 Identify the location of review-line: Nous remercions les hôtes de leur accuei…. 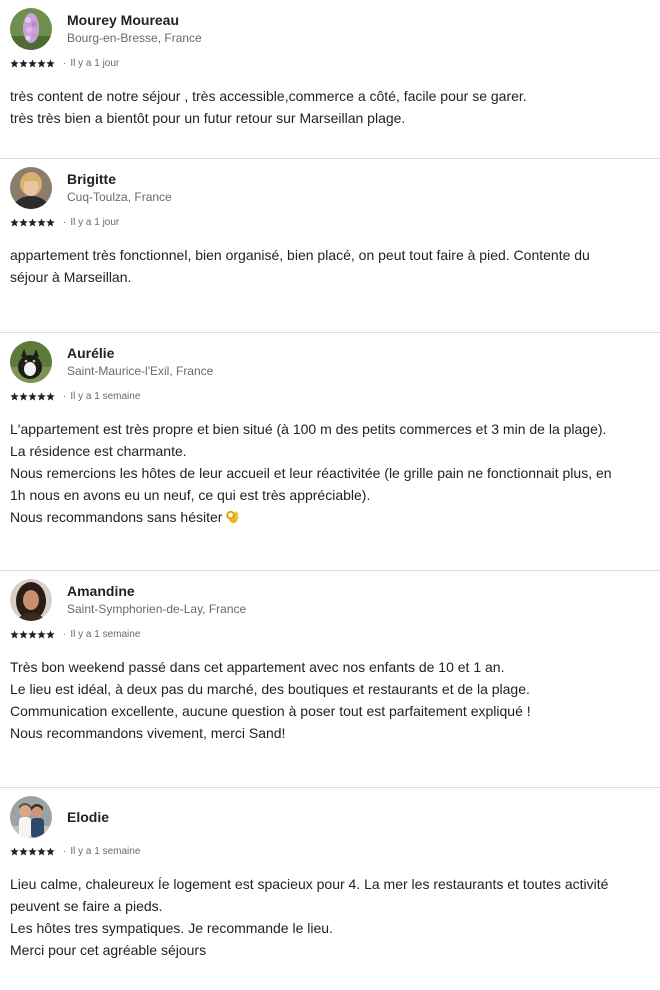
(311, 473).